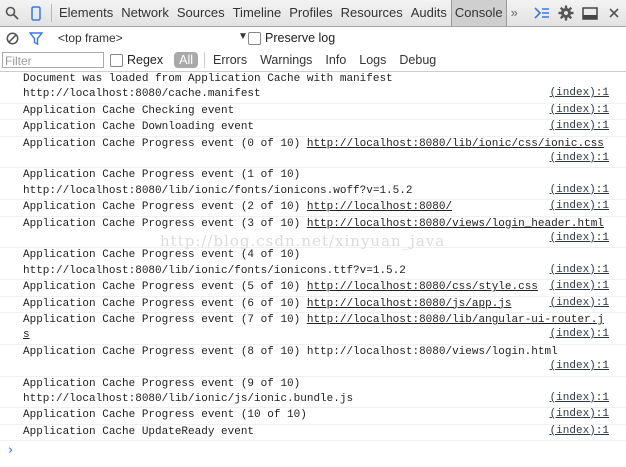 This screenshot has height=467, width=626. What do you see at coordinates (372, 60) in the screenshot?
I see `level-logs-button: Logs` at bounding box center [372, 60].